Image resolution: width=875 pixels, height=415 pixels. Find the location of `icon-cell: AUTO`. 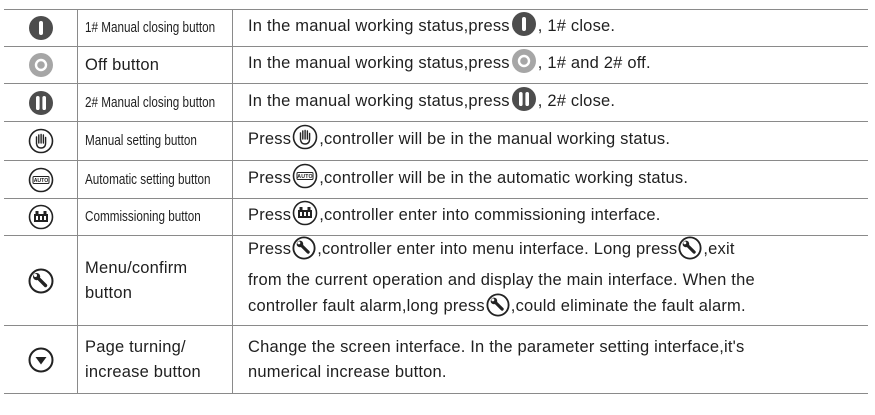

icon-cell: AUTO is located at coordinates (41, 179).